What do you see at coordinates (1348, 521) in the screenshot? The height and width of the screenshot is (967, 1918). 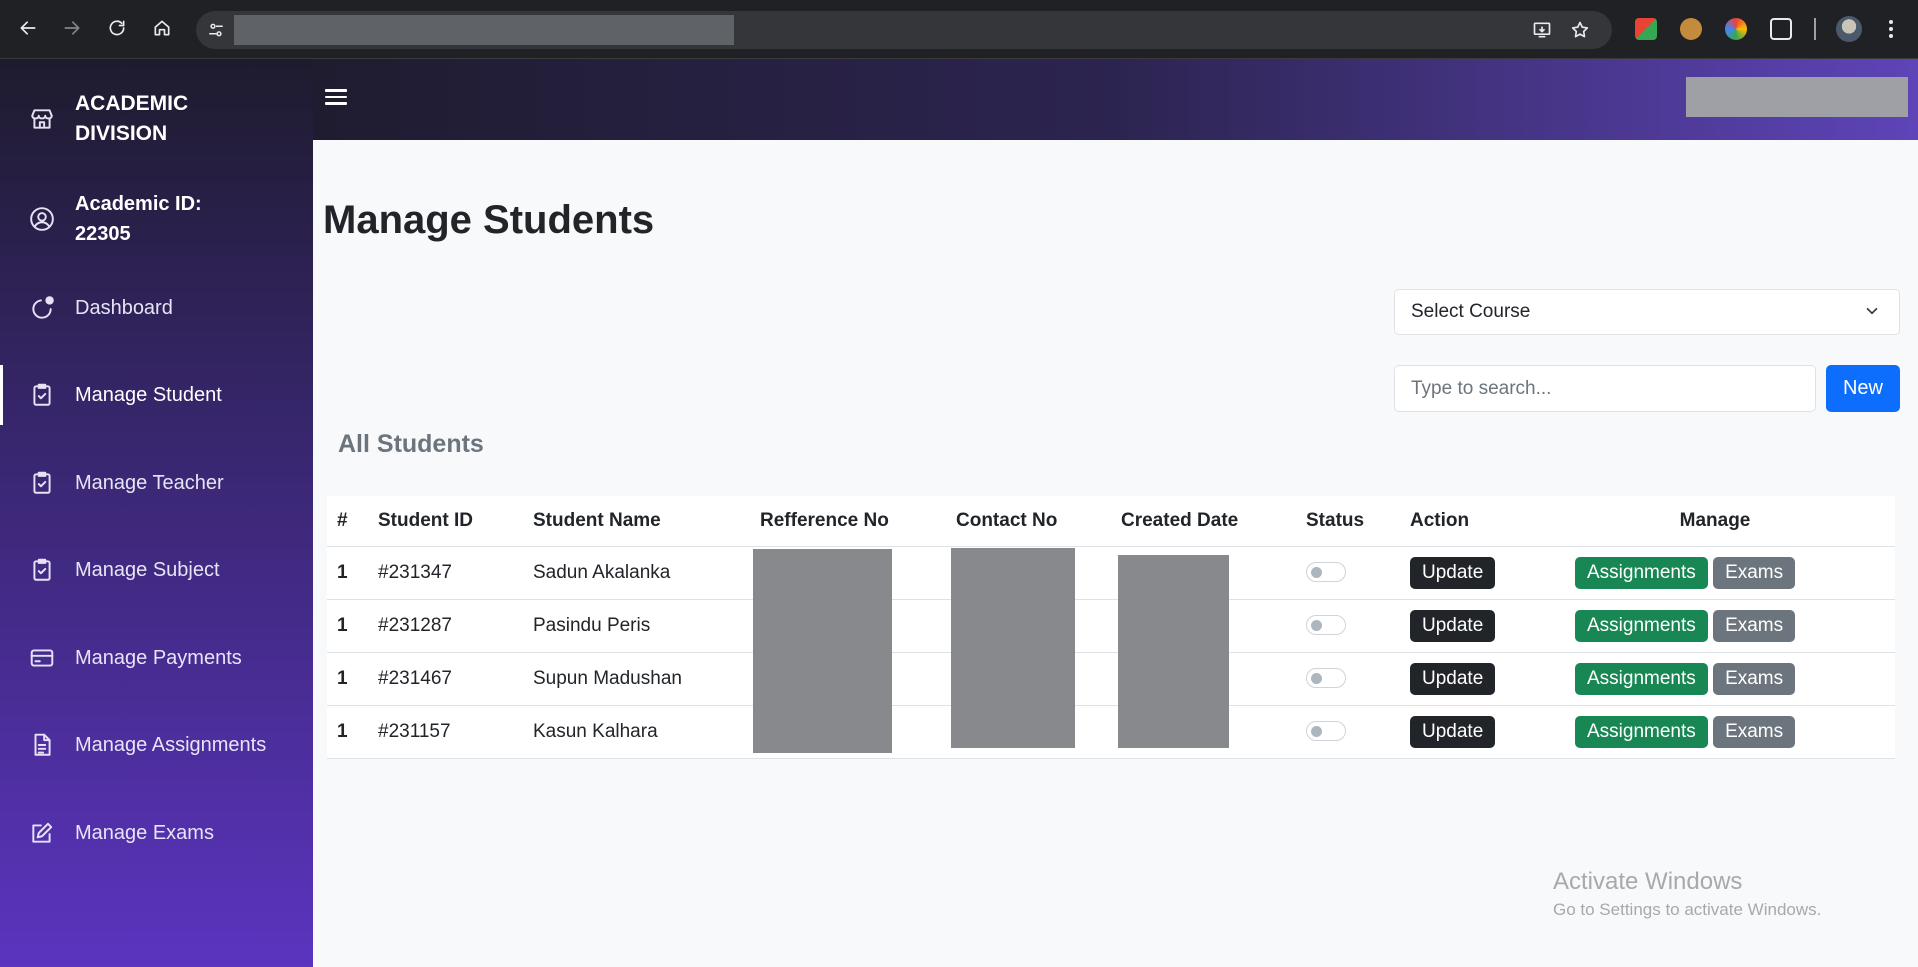 I see `column-header-status: Status` at bounding box center [1348, 521].